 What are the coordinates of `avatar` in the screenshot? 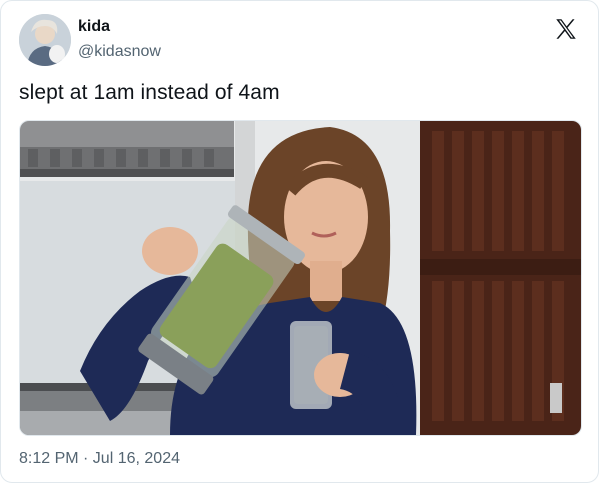 It's located at (45, 40).